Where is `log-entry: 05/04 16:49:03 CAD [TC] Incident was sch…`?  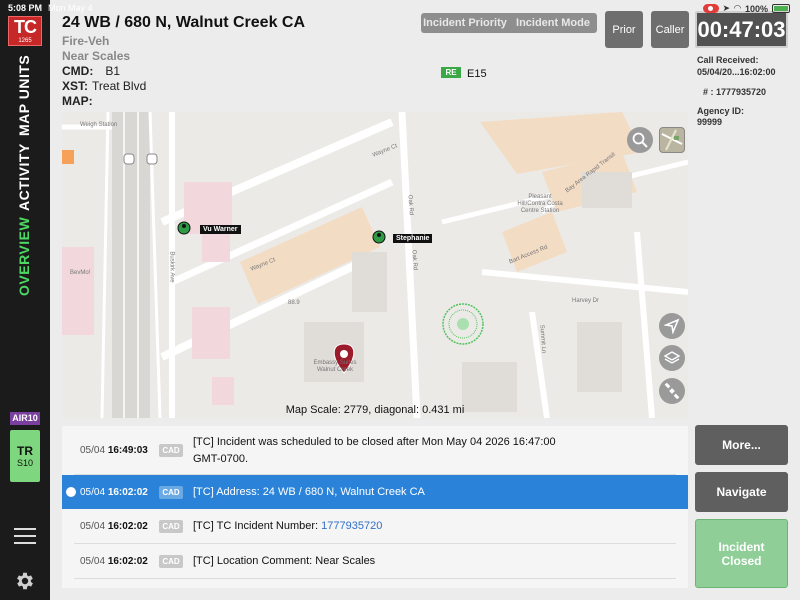 log-entry: 05/04 16:49:03 CAD [TC] Incident was sch… is located at coordinates (375, 450).